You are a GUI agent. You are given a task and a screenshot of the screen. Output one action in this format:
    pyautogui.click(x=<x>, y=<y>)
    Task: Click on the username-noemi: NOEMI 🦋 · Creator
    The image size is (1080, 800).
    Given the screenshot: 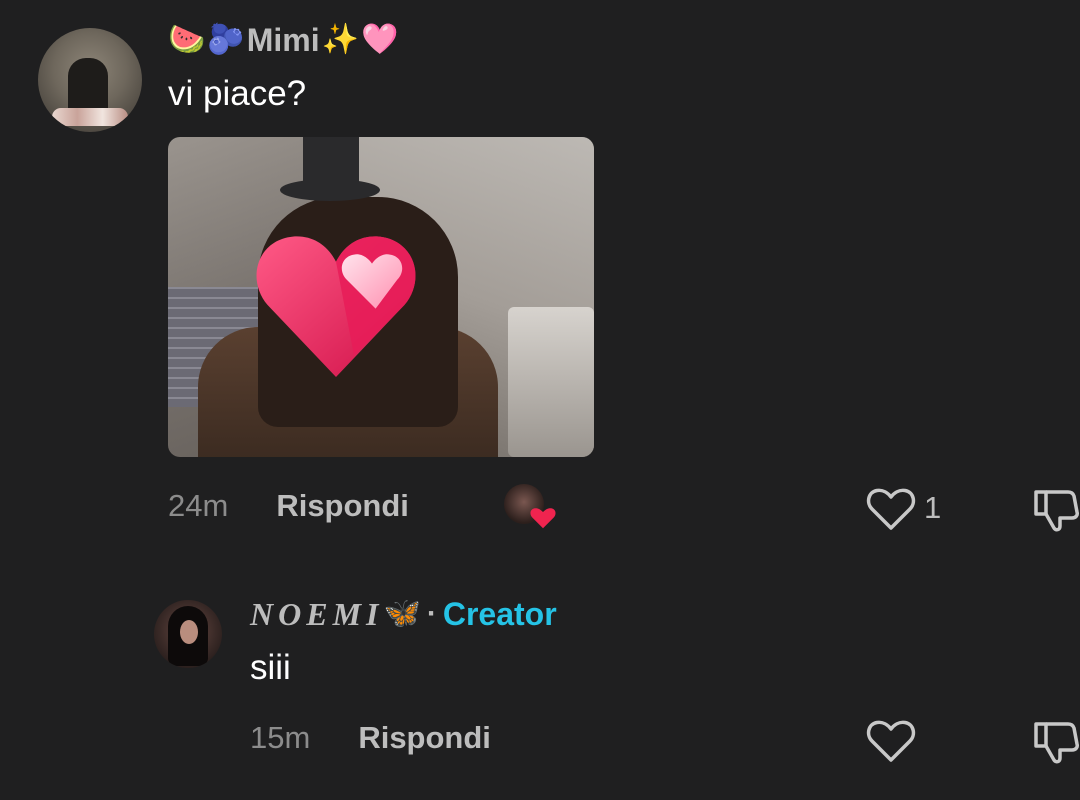 What is the action you would take?
    pyautogui.click(x=403, y=614)
    